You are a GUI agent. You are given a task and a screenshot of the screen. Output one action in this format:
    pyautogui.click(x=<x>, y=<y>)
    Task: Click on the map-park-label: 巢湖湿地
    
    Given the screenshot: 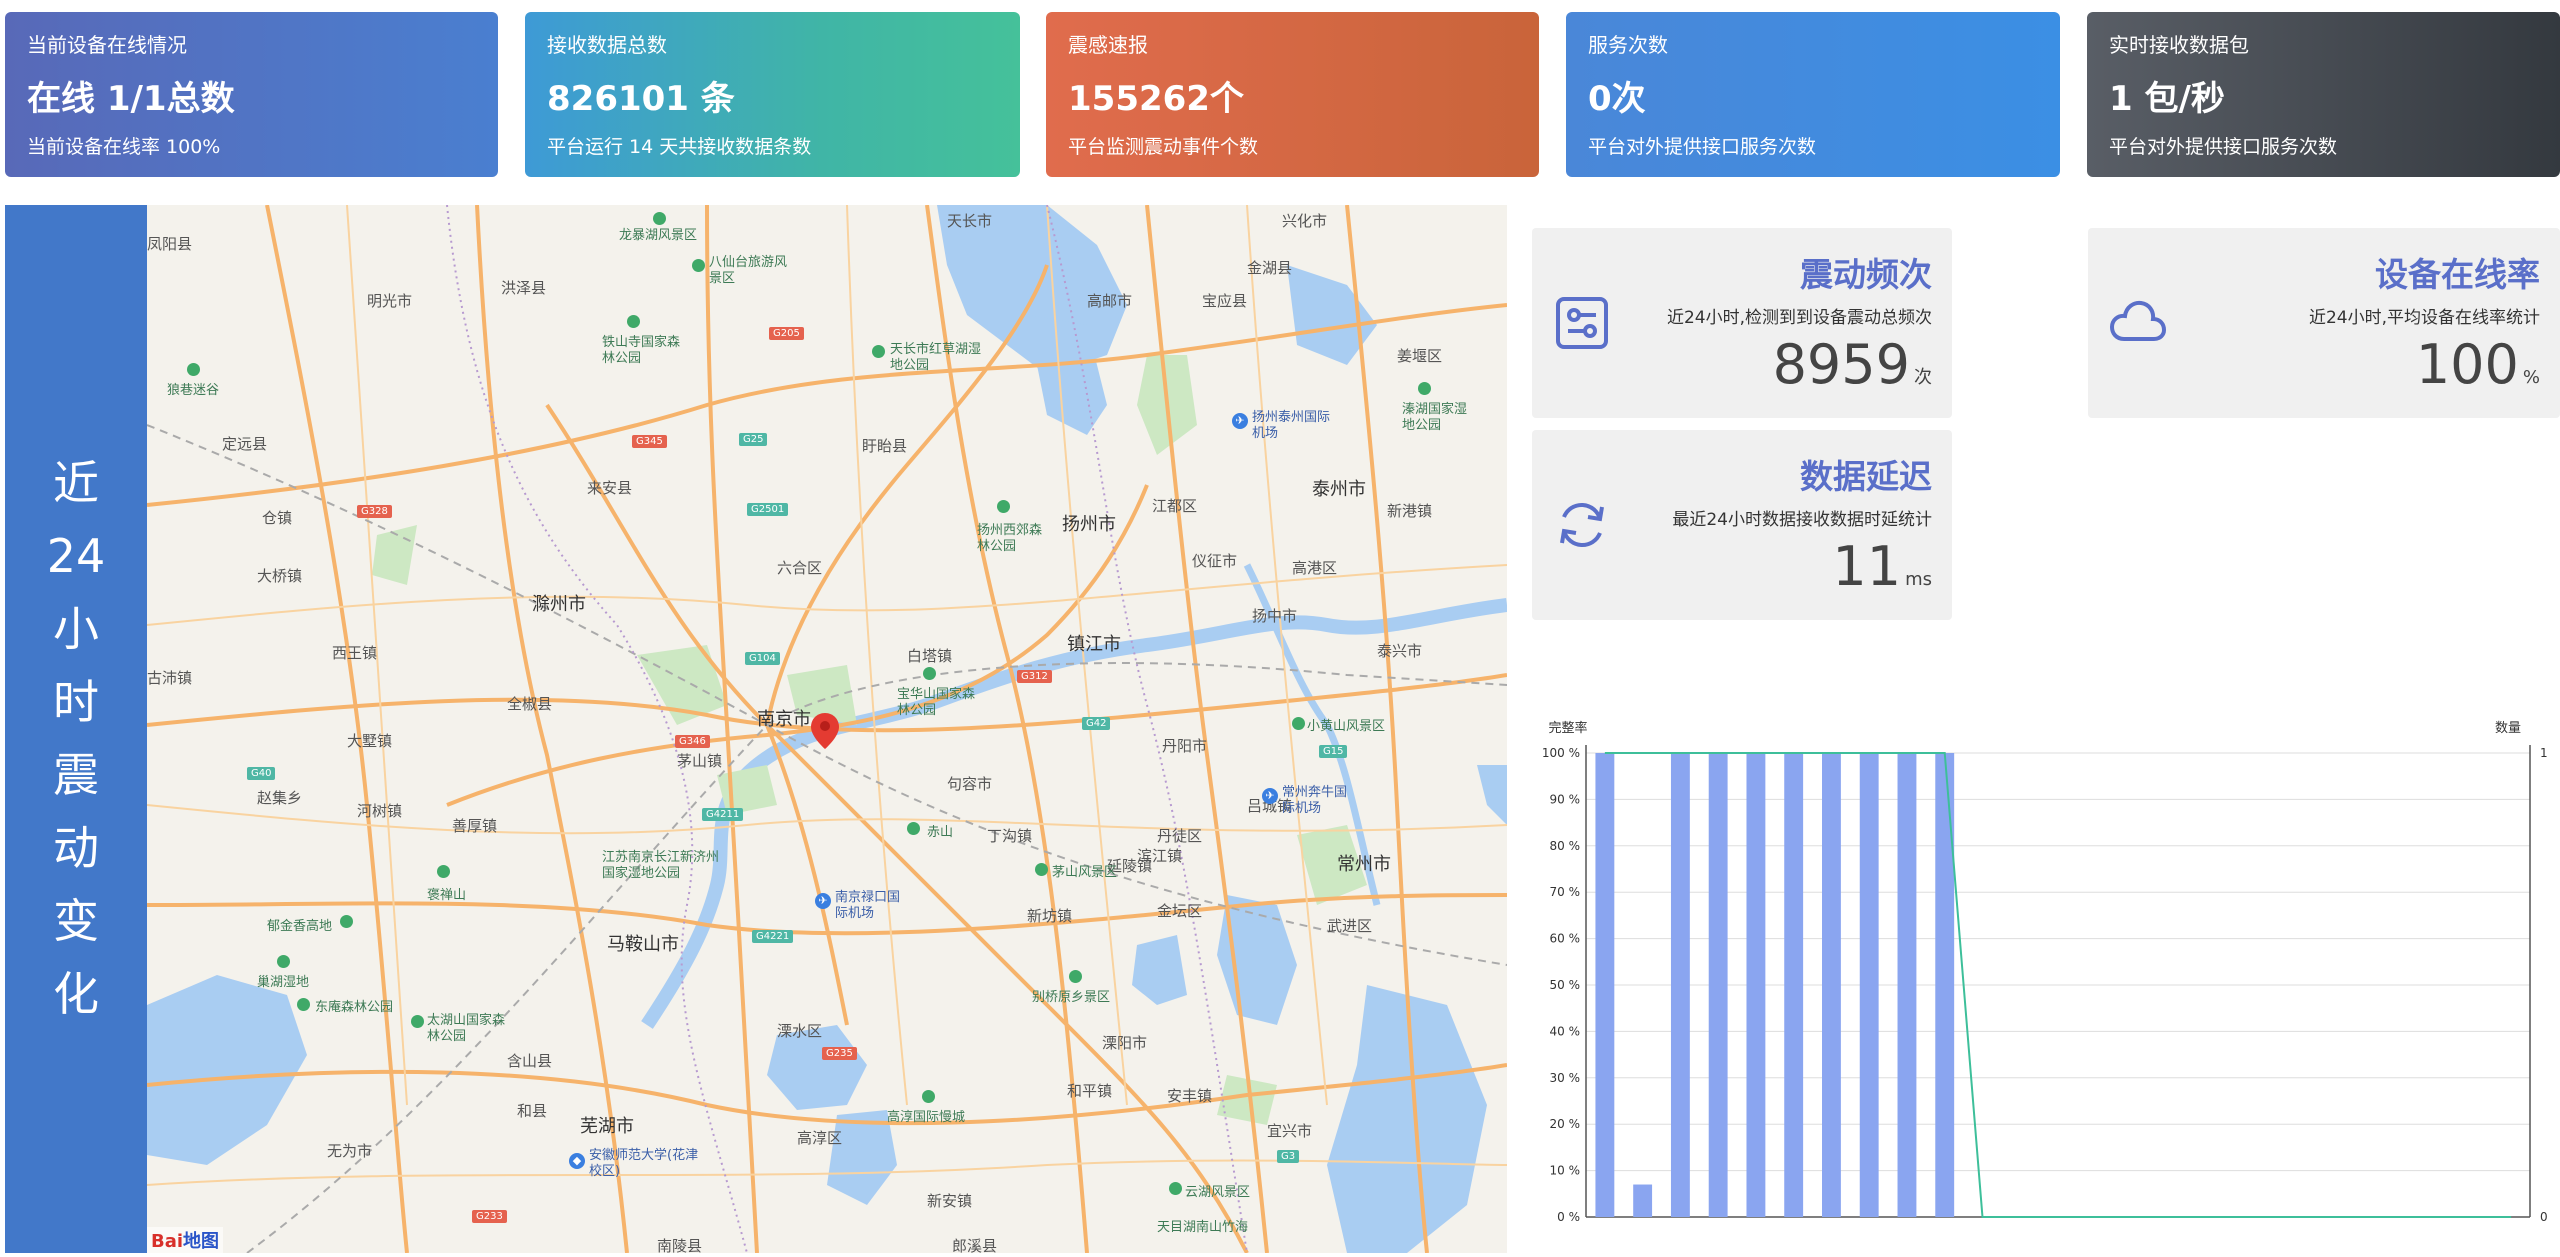 What is the action you would take?
    pyautogui.click(x=283, y=982)
    